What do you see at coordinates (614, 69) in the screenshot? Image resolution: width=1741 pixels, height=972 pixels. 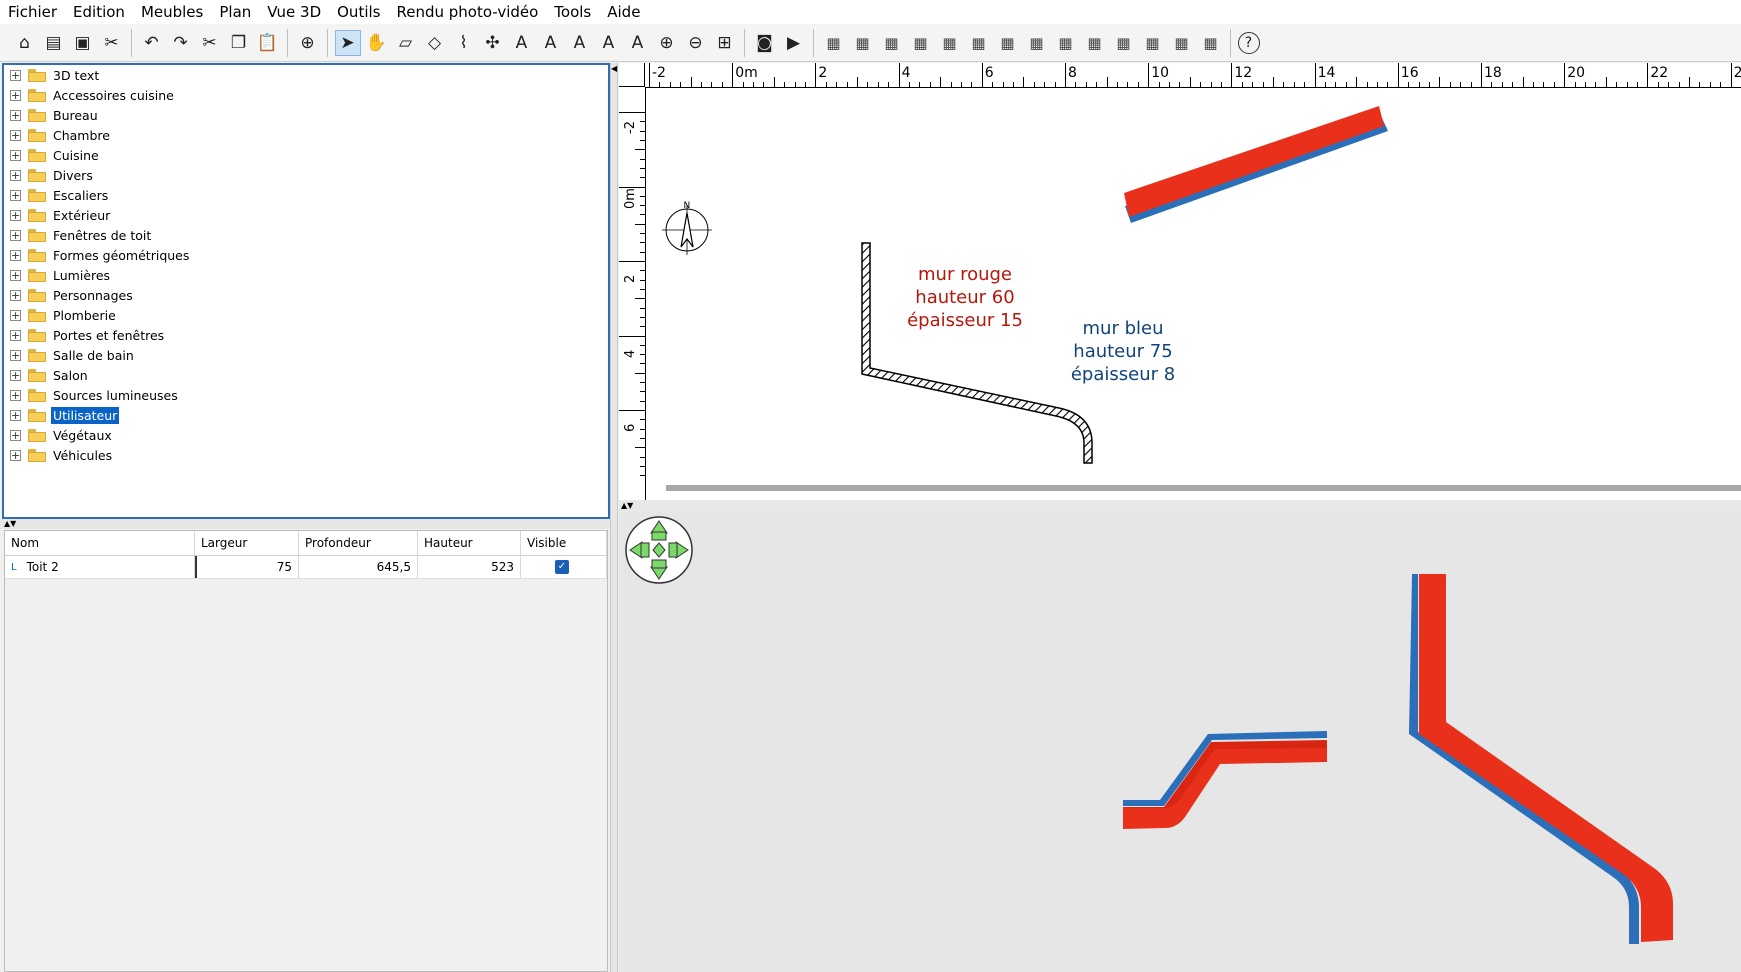 I see `splitter-arrow-icon: ◀` at bounding box center [614, 69].